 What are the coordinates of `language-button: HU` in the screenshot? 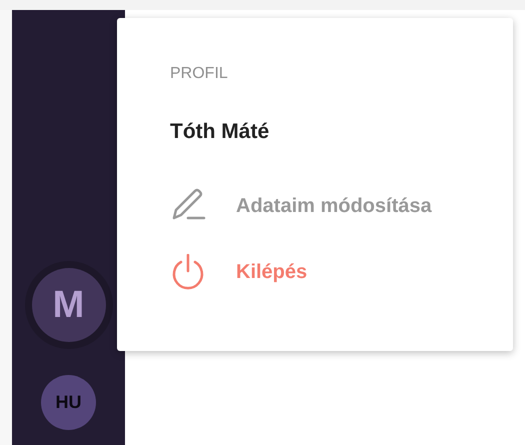 It's located at (68, 402).